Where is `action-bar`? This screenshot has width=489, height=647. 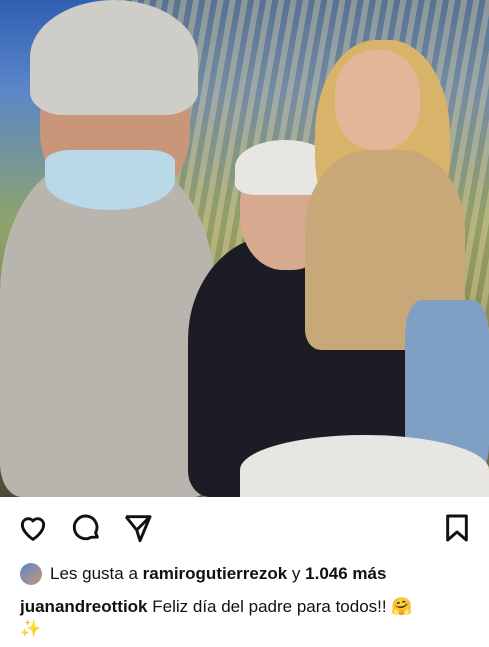 action-bar is located at coordinates (244, 528).